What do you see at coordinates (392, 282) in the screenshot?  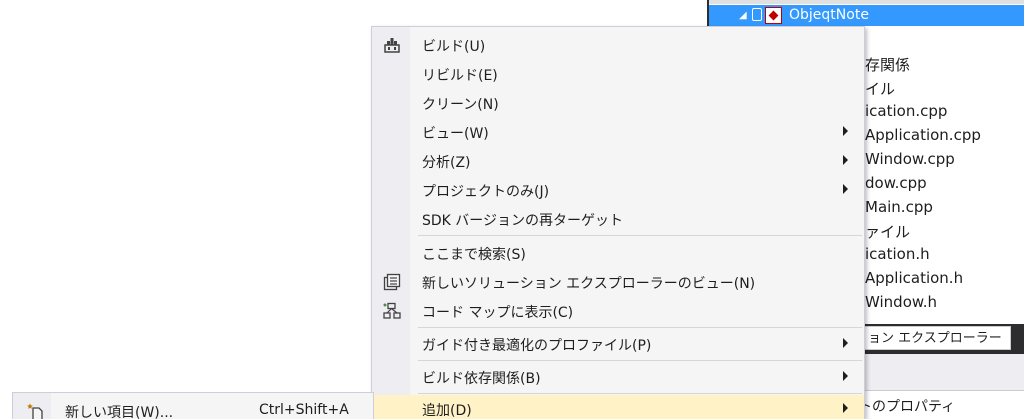 I see `new-view-icon` at bounding box center [392, 282].